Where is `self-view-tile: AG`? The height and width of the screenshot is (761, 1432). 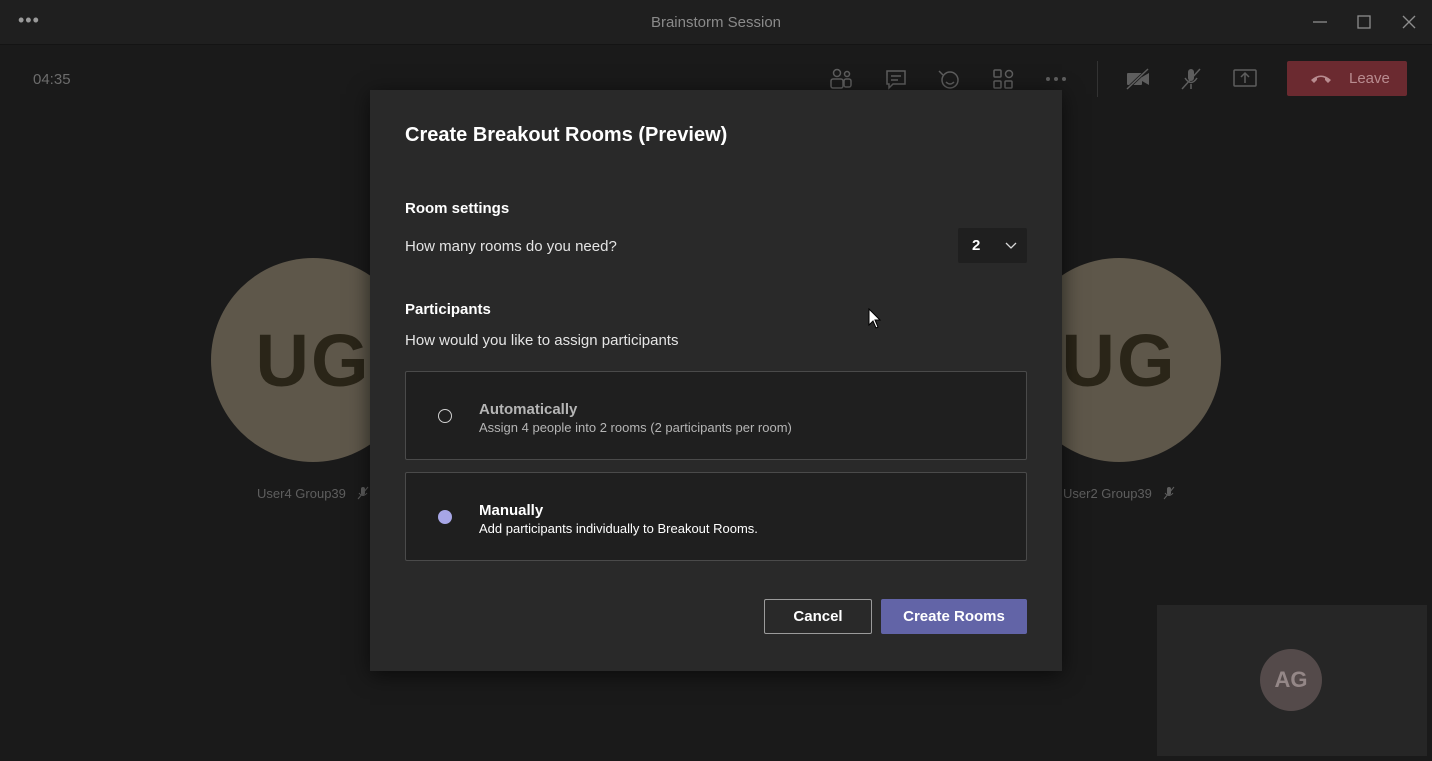
self-view-tile: AG is located at coordinates (1292, 680).